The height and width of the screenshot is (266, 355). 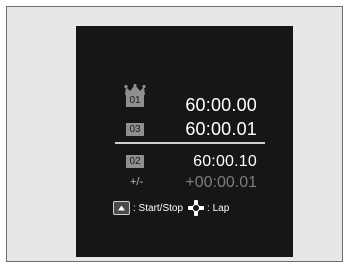 What do you see at coordinates (225, 161) in the screenshot?
I see `previous-lap-time: 60:00.10` at bounding box center [225, 161].